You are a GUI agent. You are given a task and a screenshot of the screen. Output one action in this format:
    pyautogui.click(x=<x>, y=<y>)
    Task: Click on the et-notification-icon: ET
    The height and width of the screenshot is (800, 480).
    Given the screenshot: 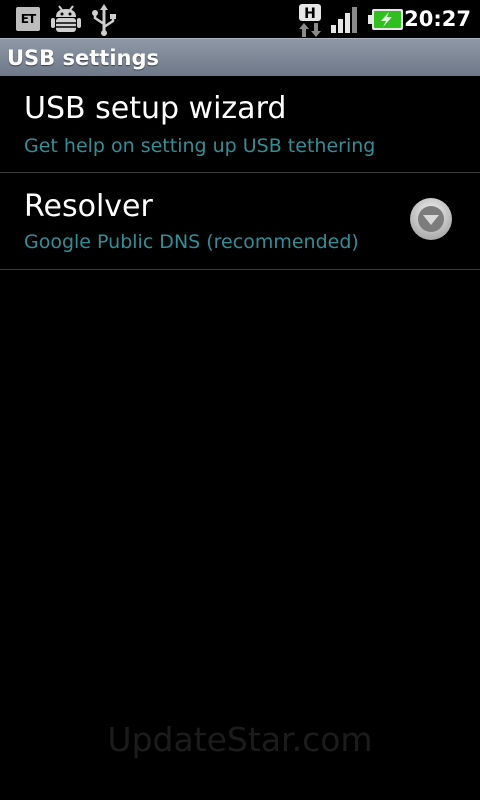 What is the action you would take?
    pyautogui.click(x=28, y=19)
    